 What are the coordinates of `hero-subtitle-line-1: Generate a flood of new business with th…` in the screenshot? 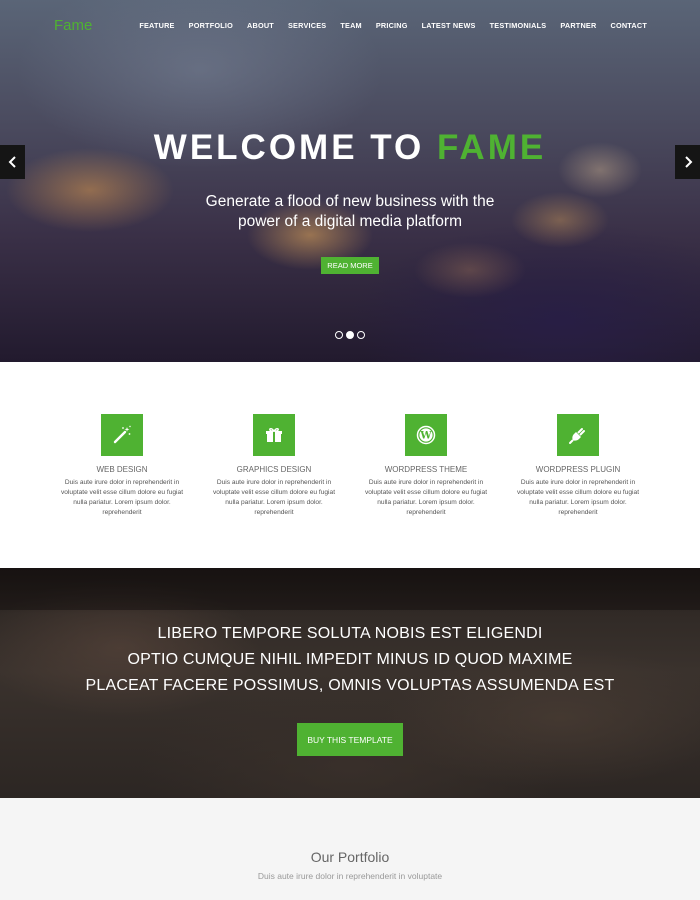 It's located at (350, 201).